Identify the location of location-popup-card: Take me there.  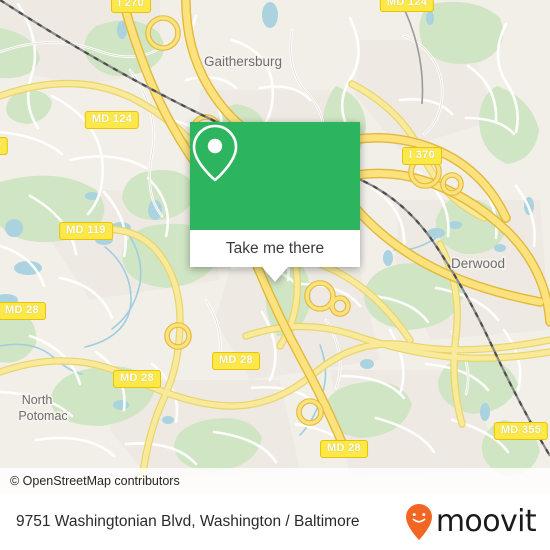
(275, 202).